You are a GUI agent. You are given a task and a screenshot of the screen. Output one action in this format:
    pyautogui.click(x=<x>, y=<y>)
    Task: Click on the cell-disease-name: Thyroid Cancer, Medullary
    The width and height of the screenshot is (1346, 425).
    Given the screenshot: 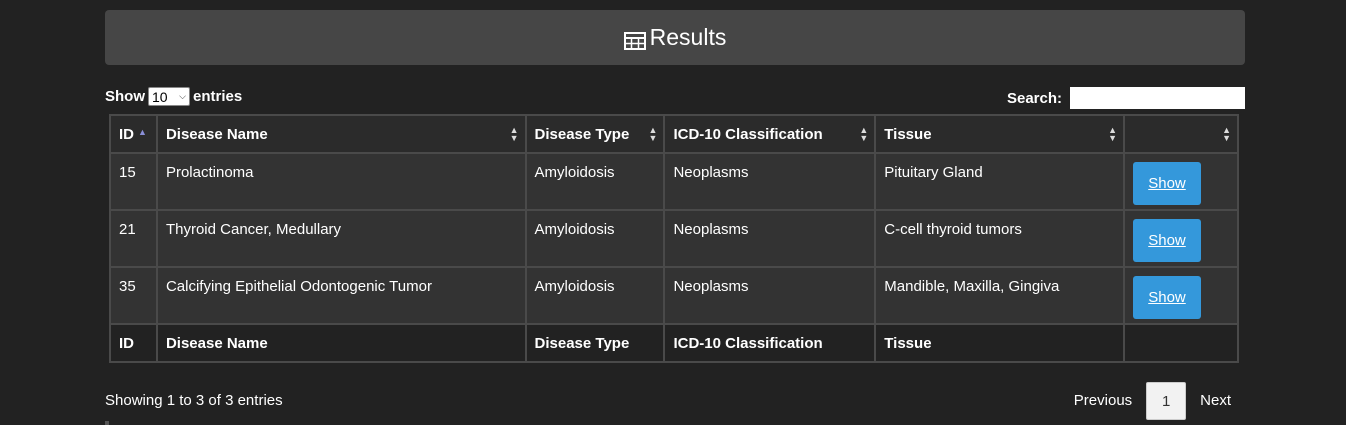 What is the action you would take?
    pyautogui.click(x=341, y=238)
    